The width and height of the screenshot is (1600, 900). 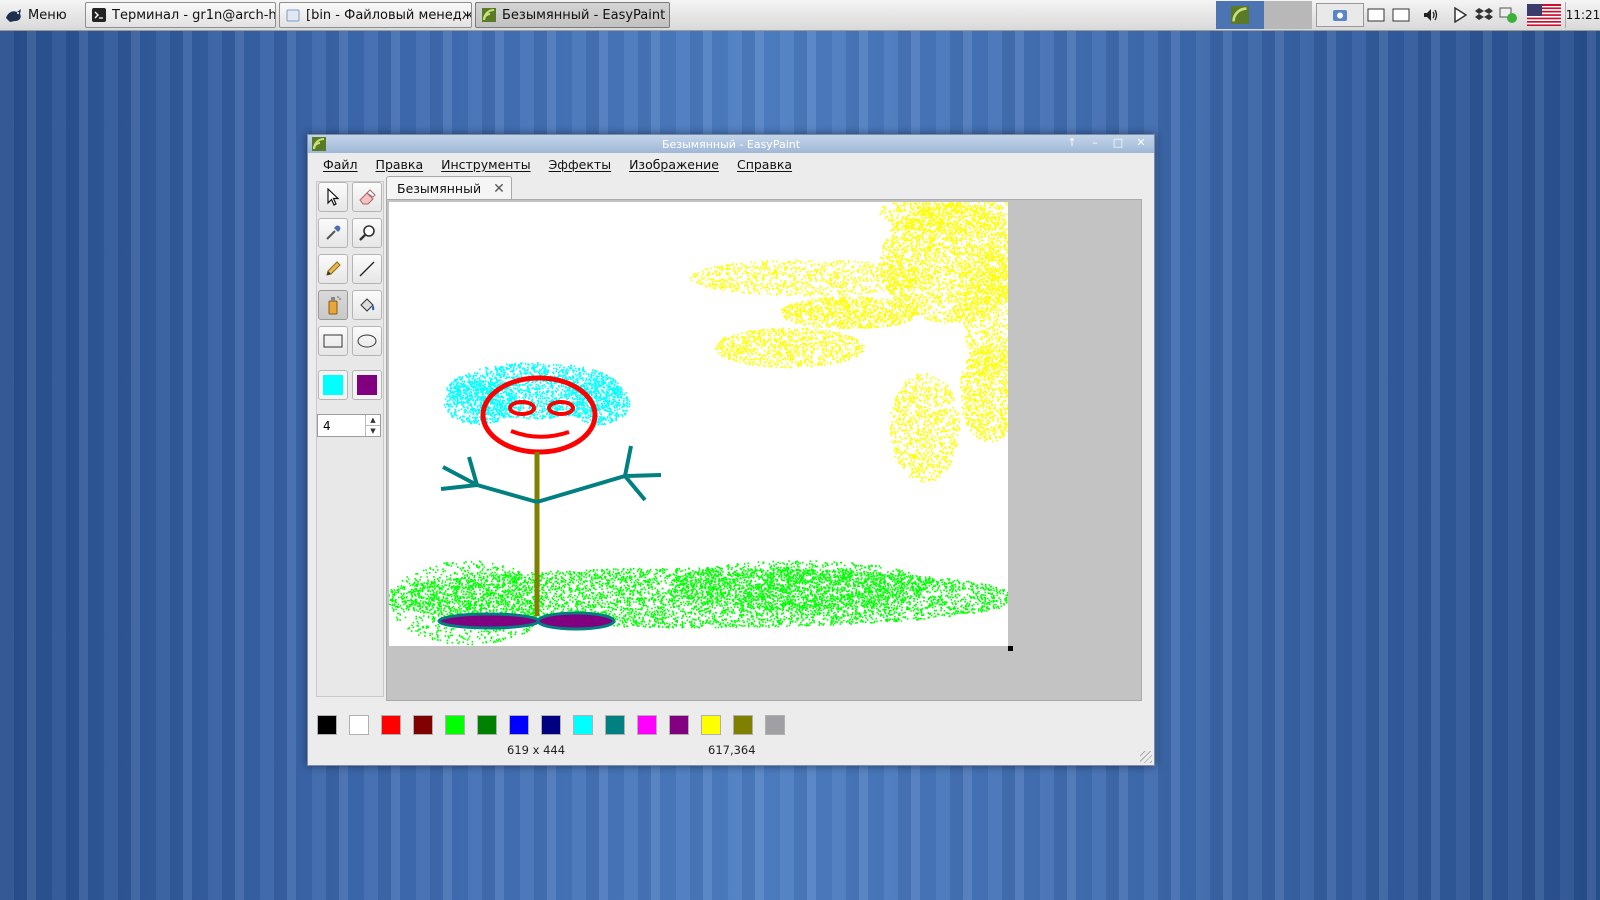 I want to click on tab-close-icon: ✕, so click(x=499, y=189).